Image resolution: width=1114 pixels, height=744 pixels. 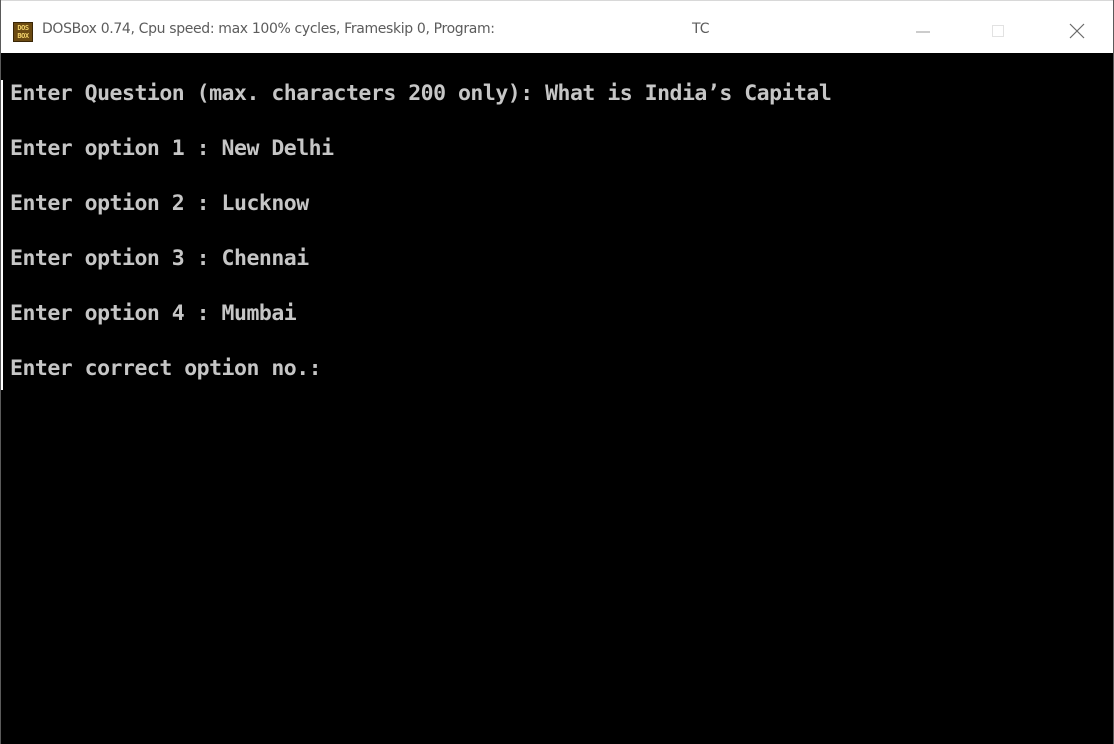 I want to click on maximize-icon, so click(x=998, y=31).